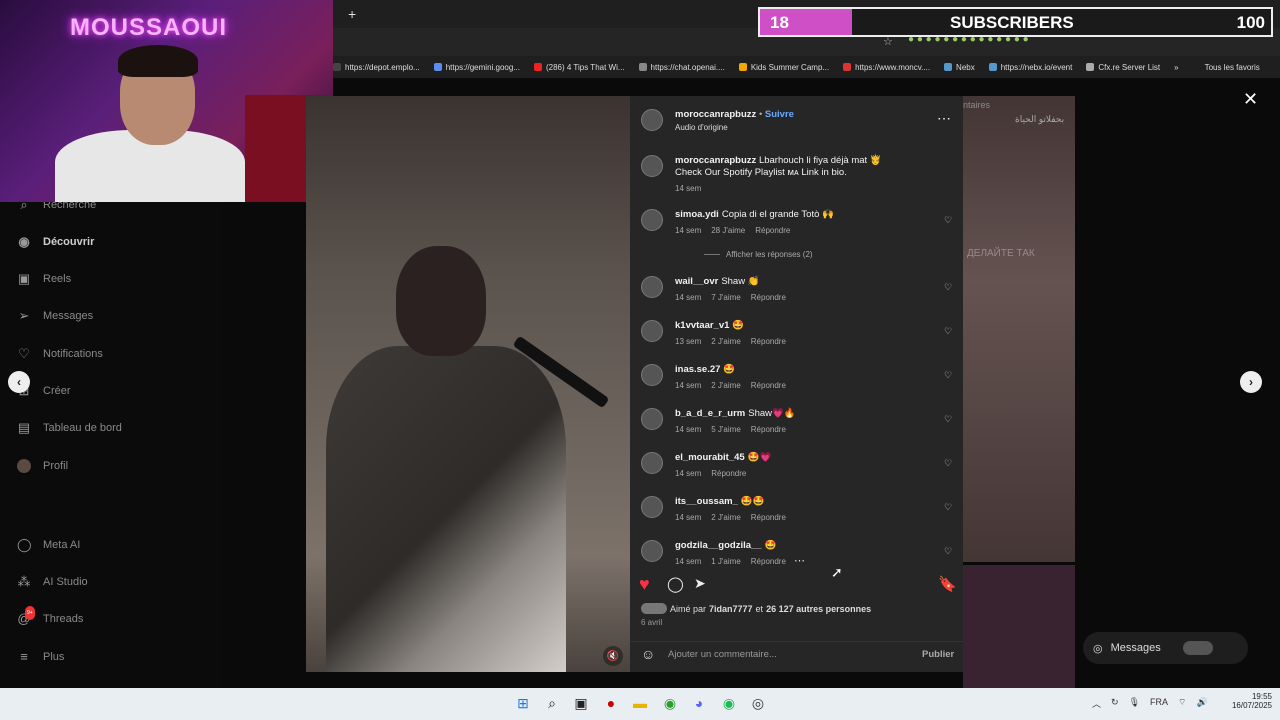 Image resolution: width=1280 pixels, height=720 pixels. I want to click on comment-likes: 7 J'aime, so click(726, 297).